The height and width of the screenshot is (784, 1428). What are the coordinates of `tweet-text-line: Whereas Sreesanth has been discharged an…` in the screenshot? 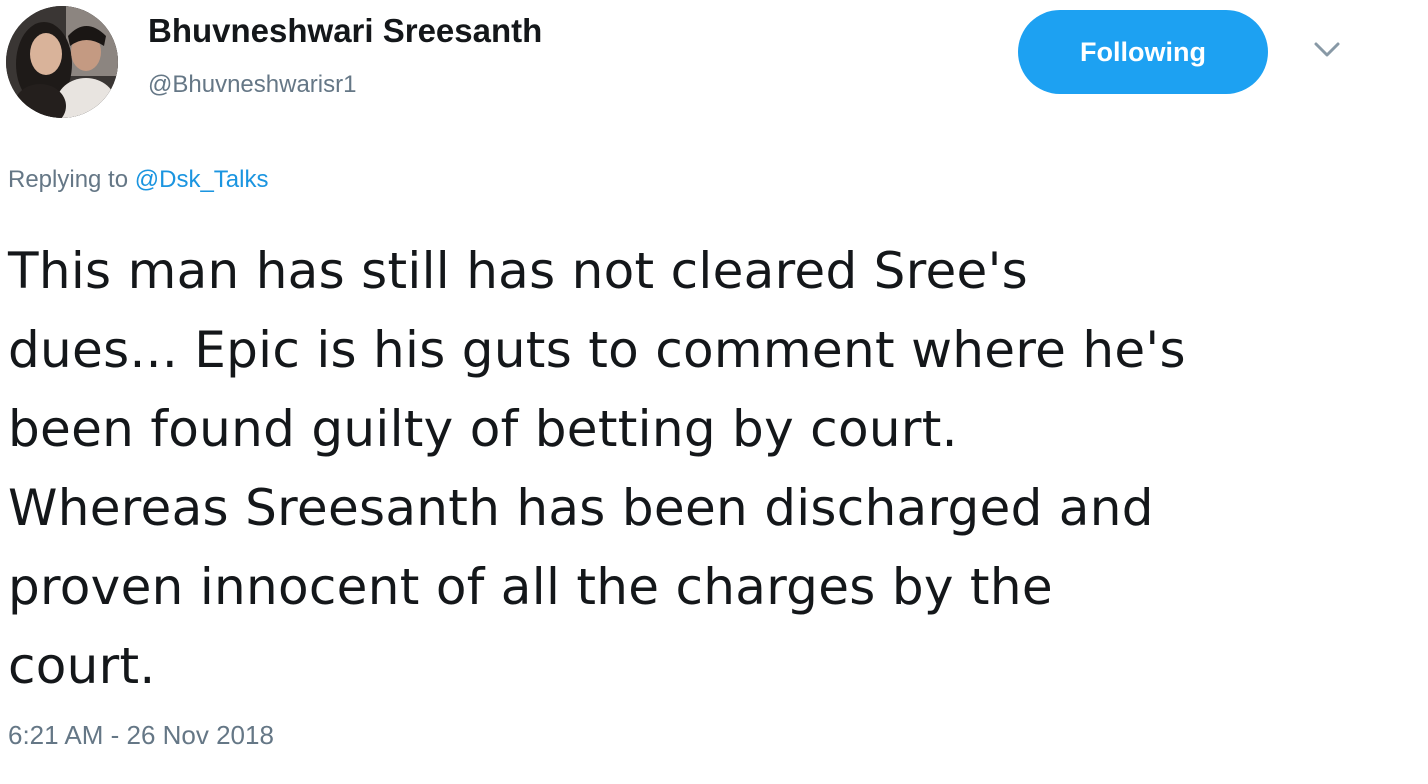 It's located at (581, 508).